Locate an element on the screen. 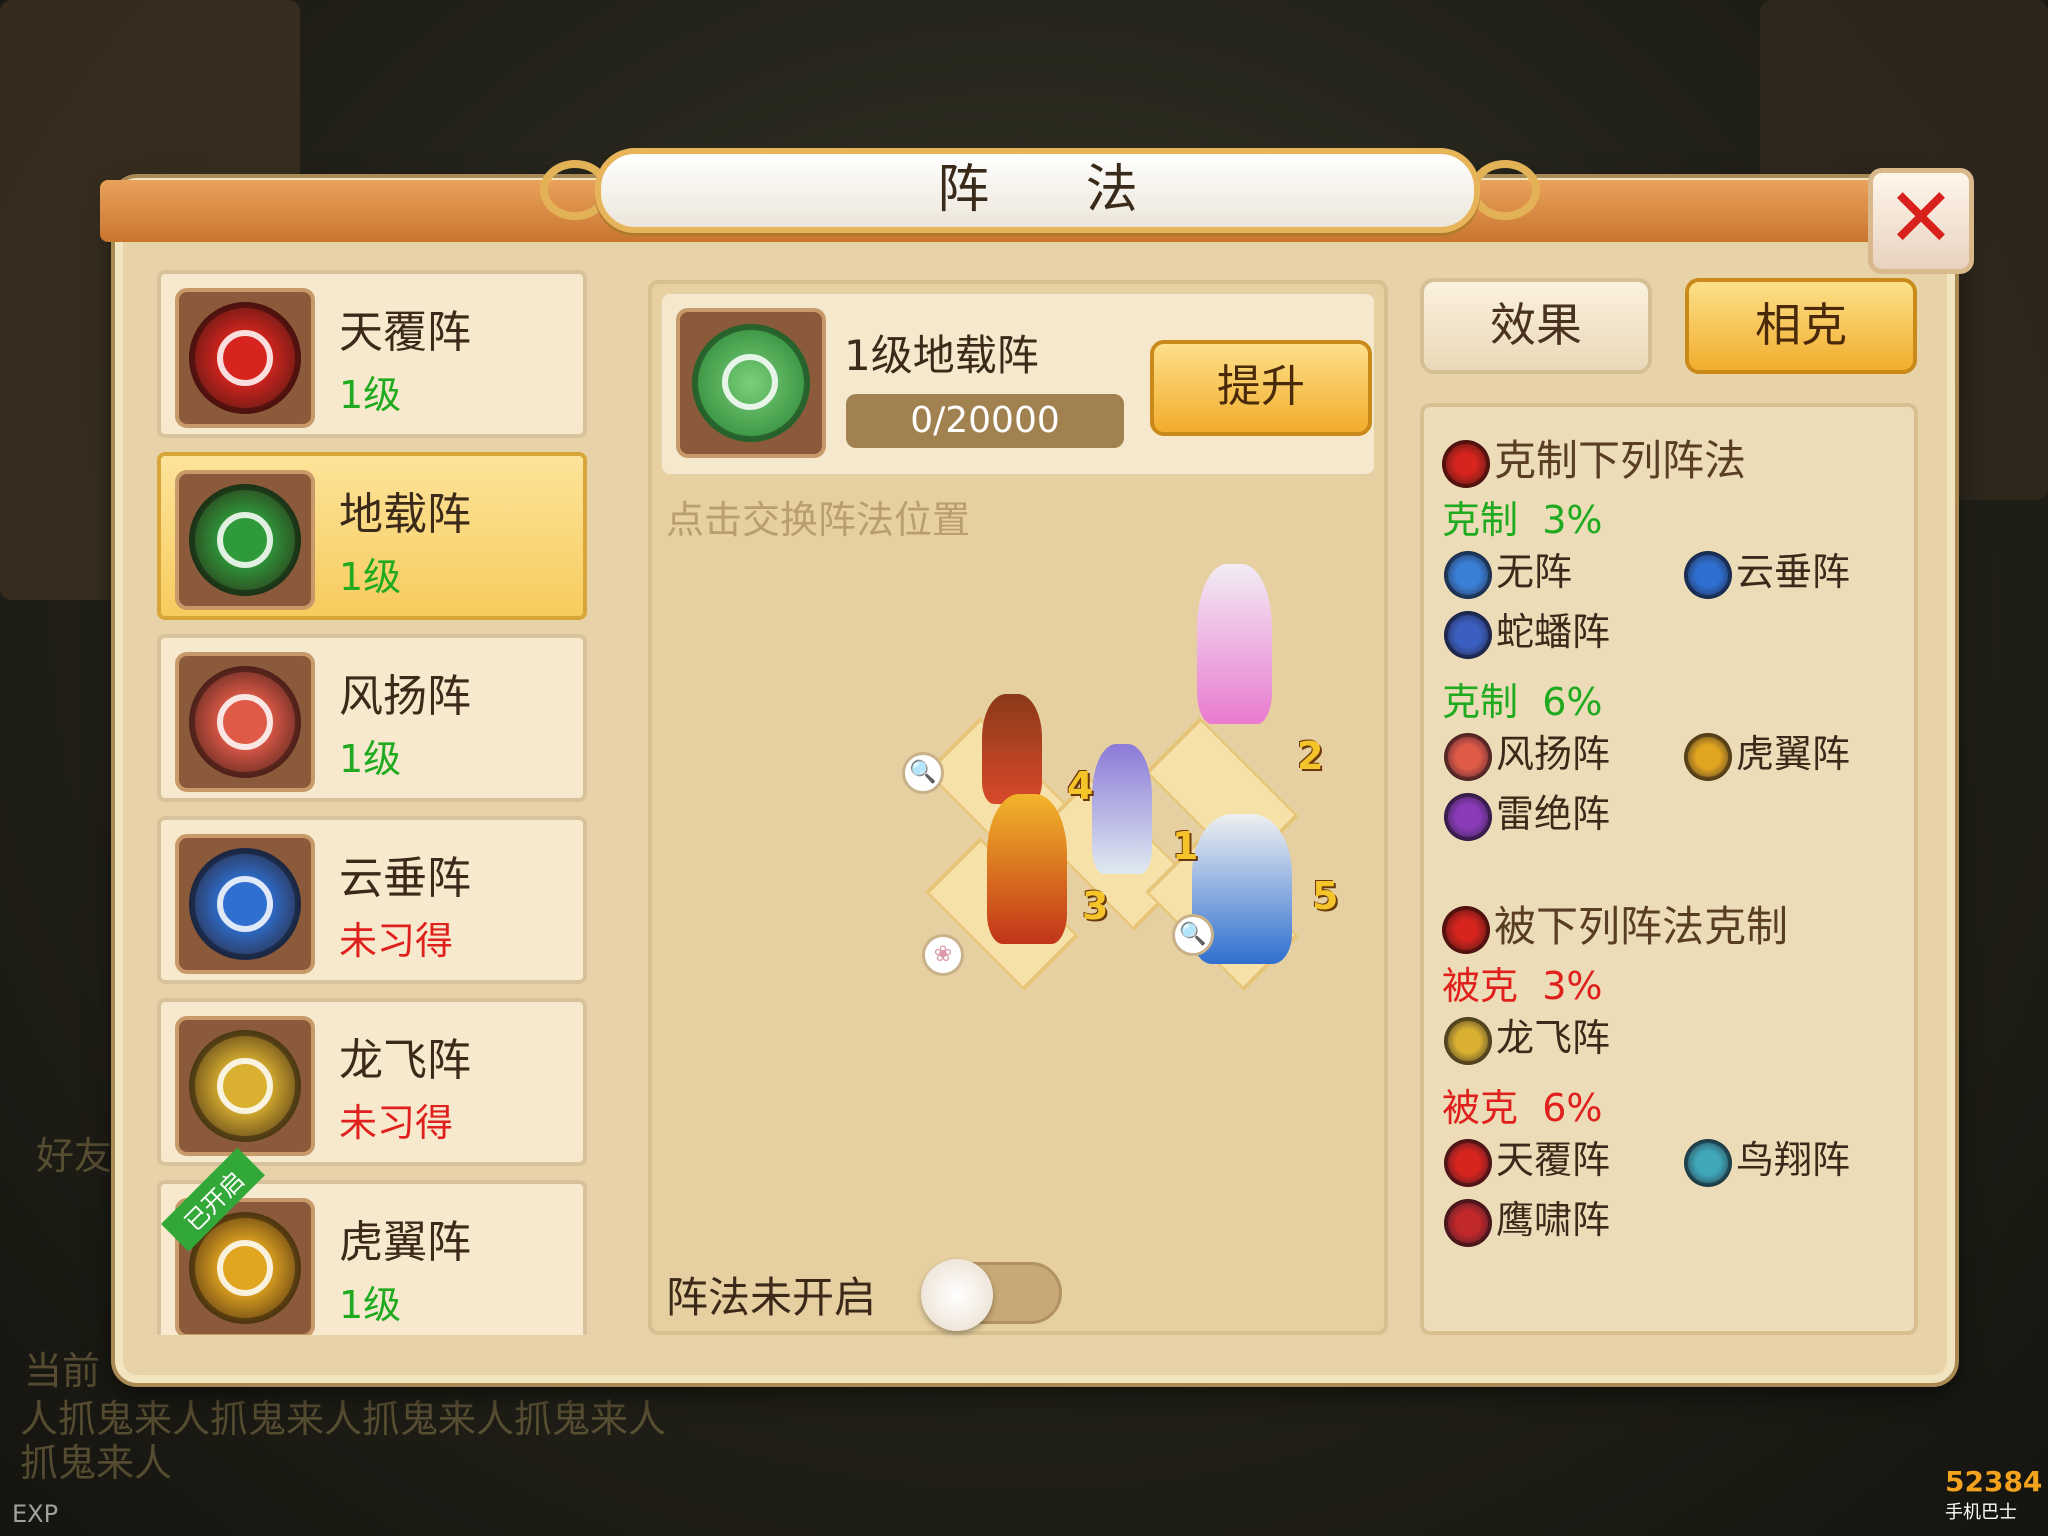  title-ornament-right is located at coordinates (1505, 190).